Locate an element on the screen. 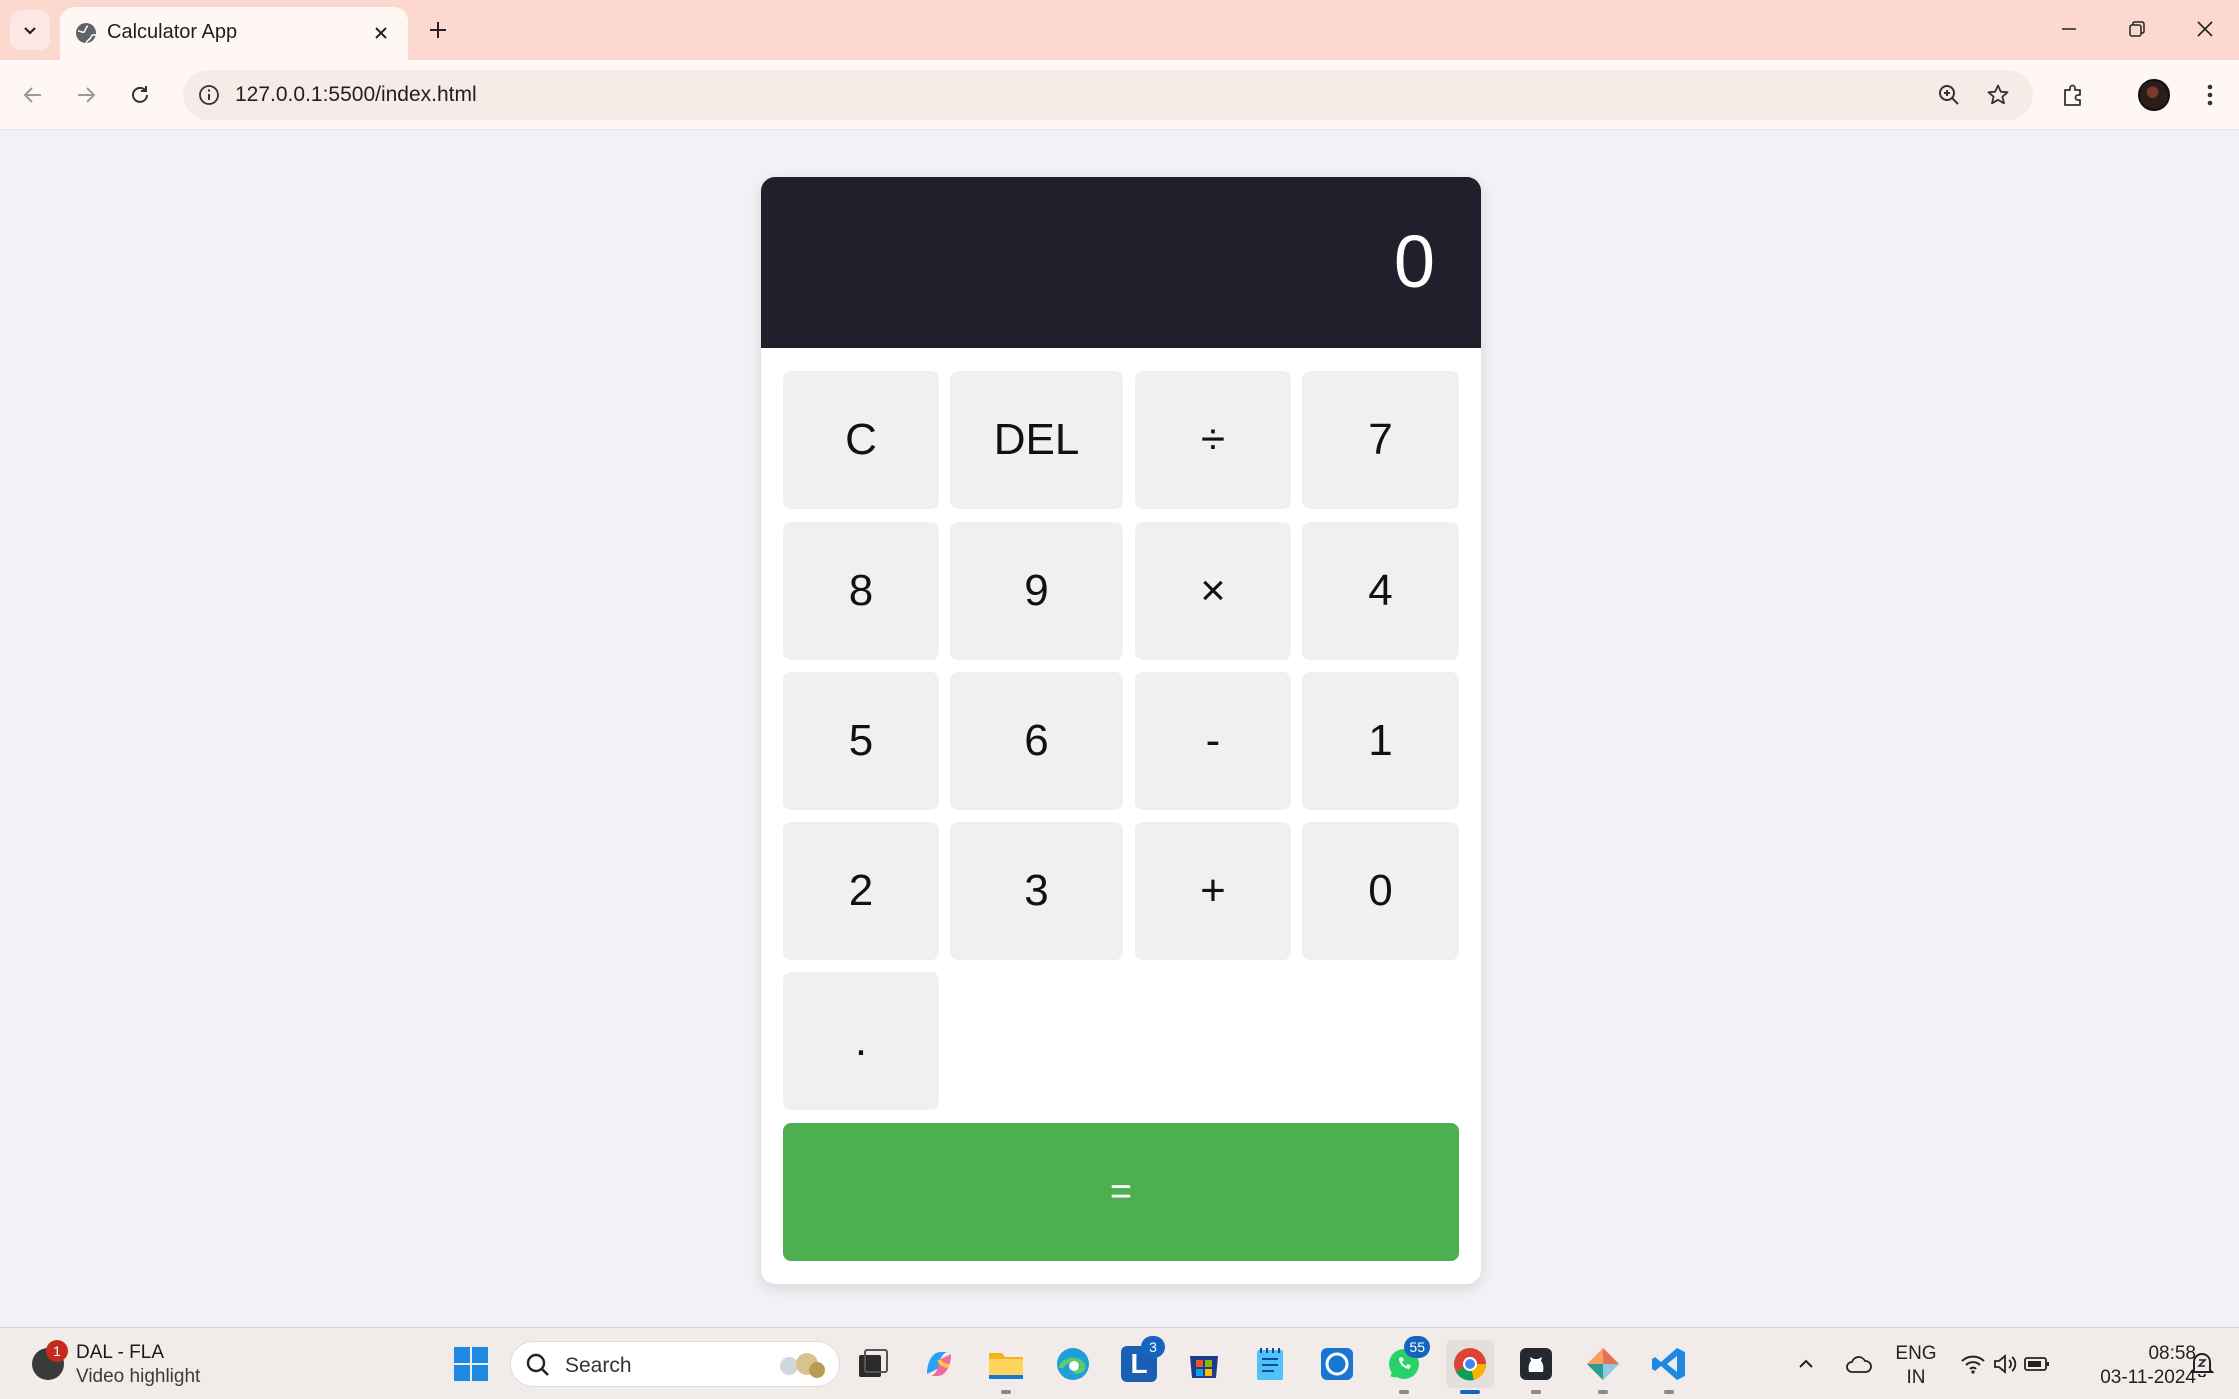 The height and width of the screenshot is (1399, 2239). url-text: 127.0.0.1:5500/index.html is located at coordinates (356, 95).